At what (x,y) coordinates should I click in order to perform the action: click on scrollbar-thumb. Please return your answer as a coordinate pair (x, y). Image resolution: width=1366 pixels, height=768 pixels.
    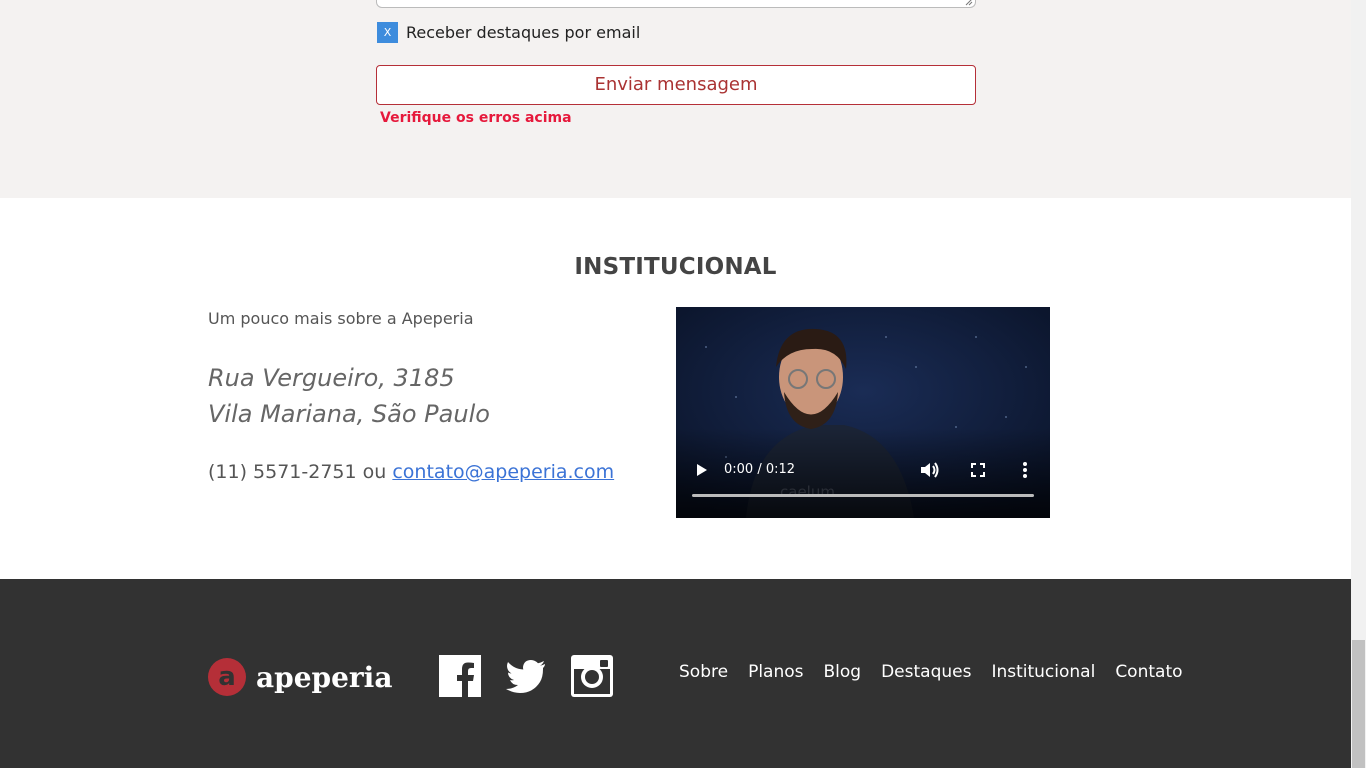
    Looking at the image, I should click on (1358, 704).